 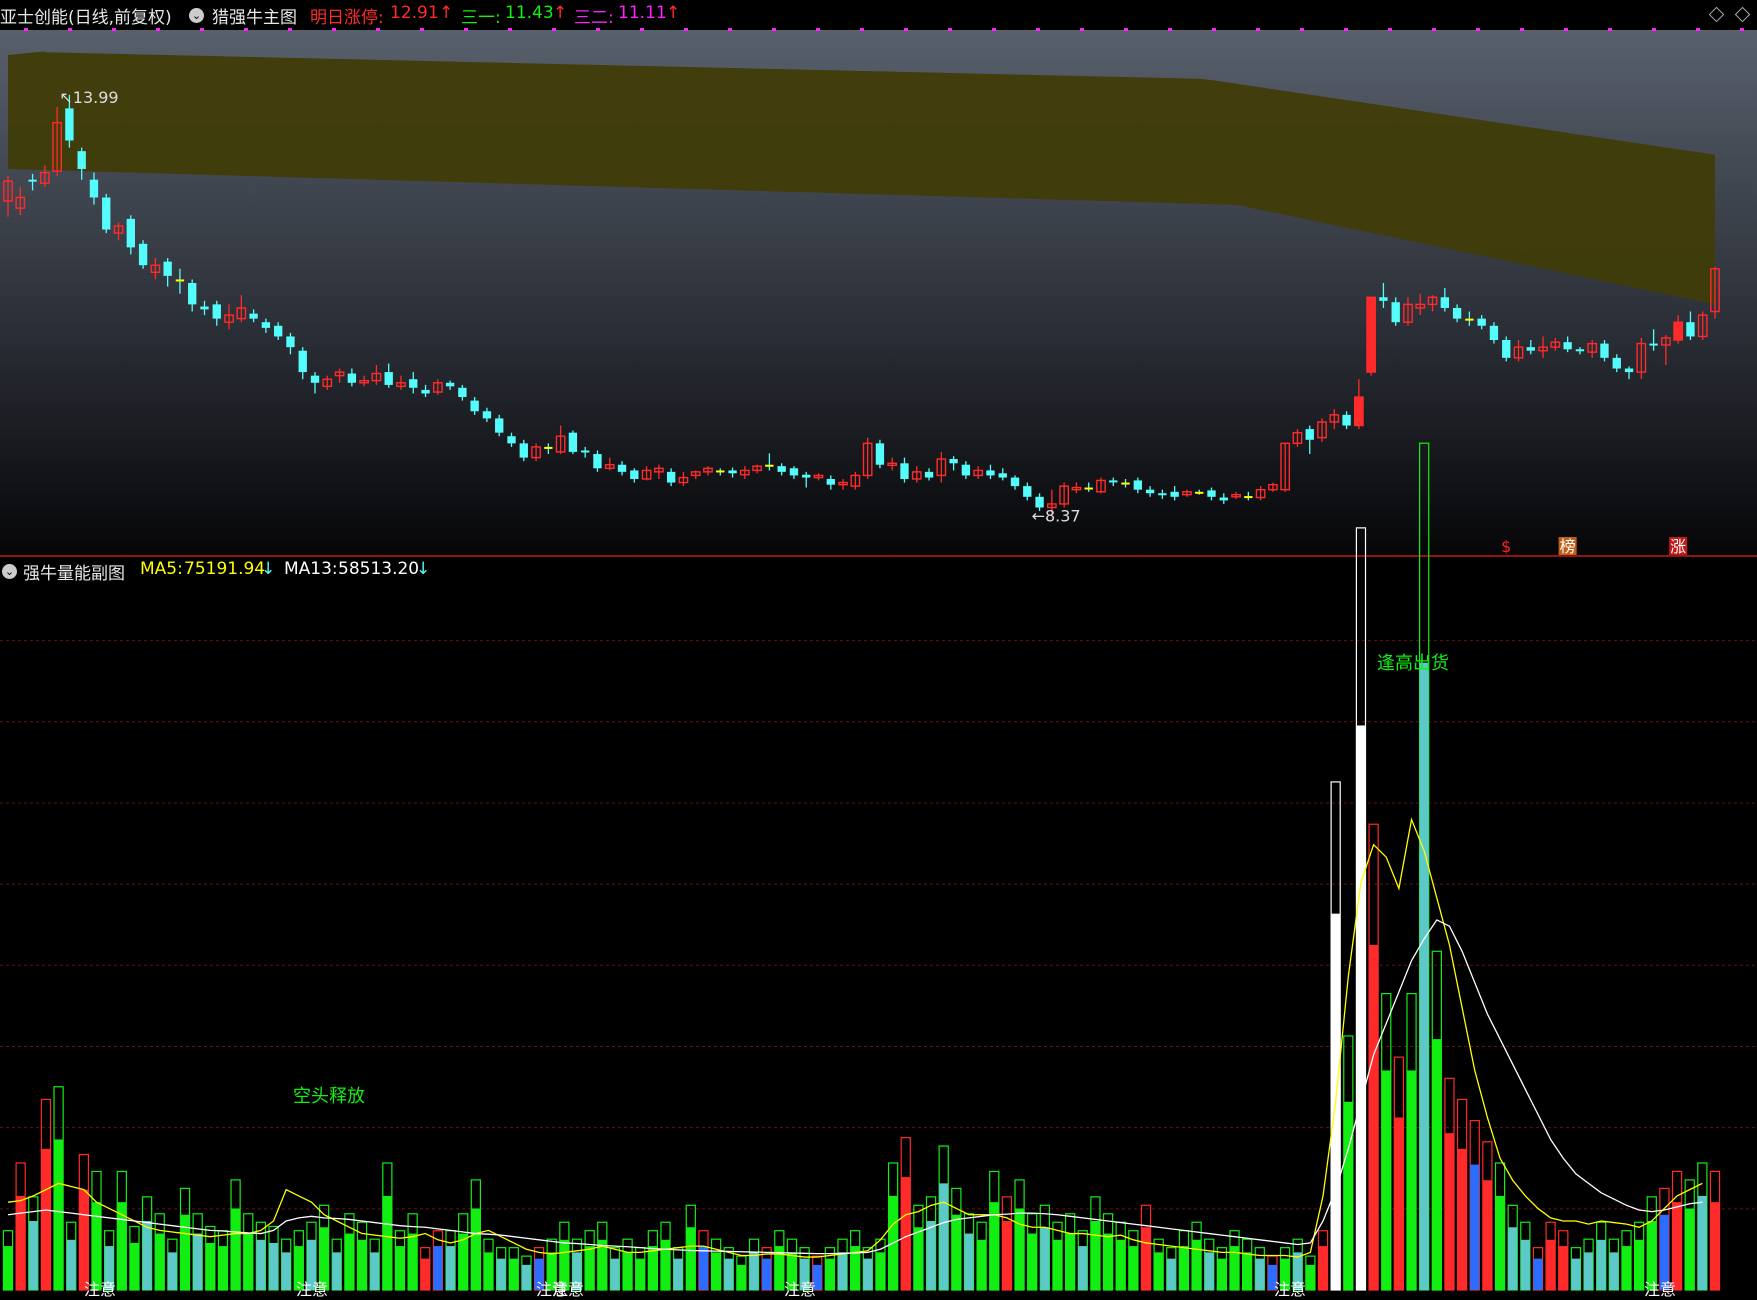 What do you see at coordinates (800, 1289) in the screenshot?
I see `attention-label: 注意` at bounding box center [800, 1289].